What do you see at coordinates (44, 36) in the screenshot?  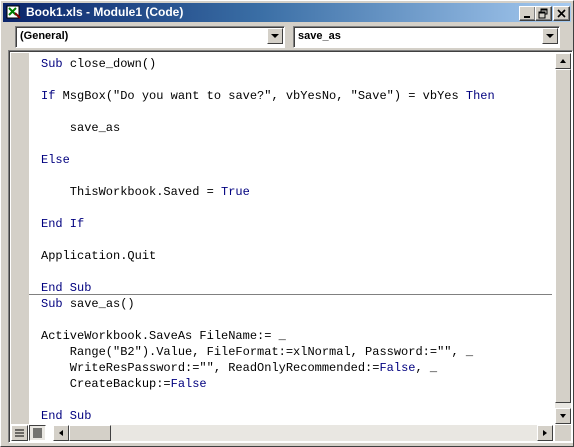 I see `object-combo-value: (General)` at bounding box center [44, 36].